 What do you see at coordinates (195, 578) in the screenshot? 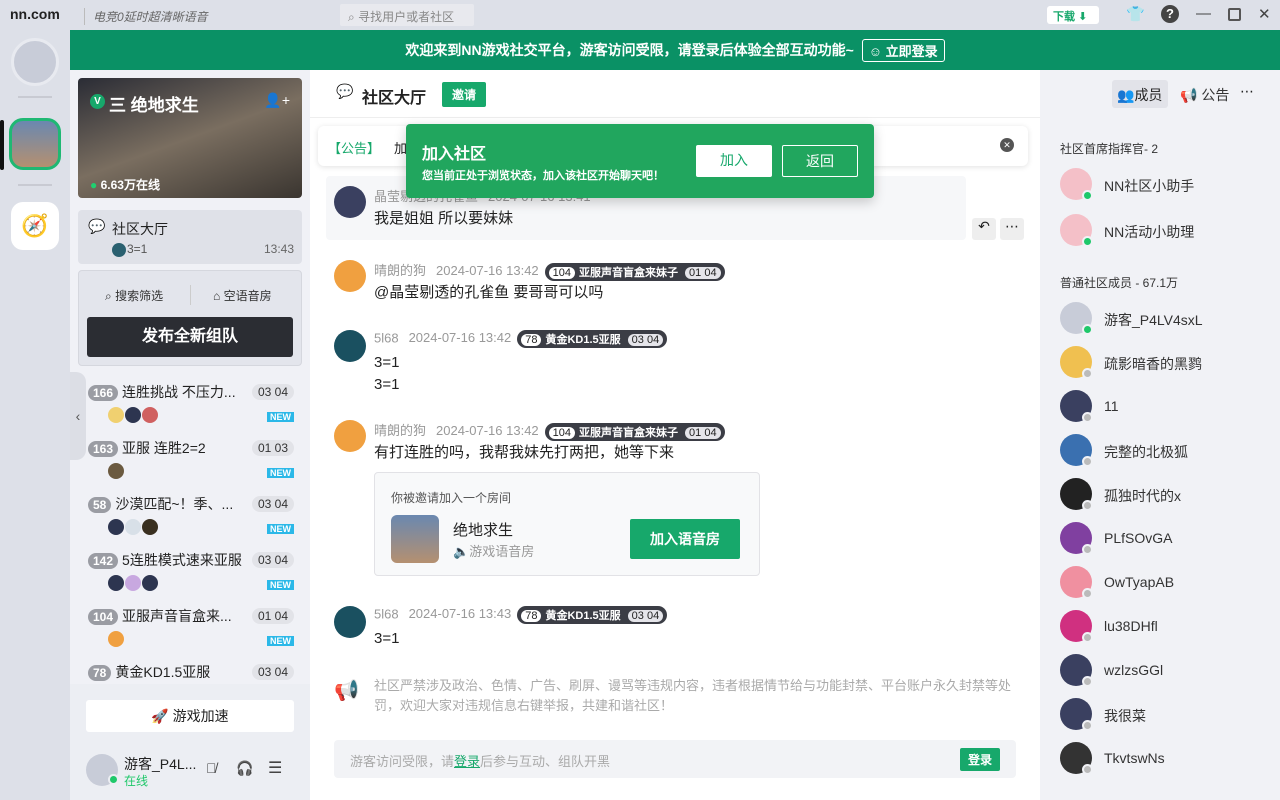
I see `room-item: 142 5连胜模式速来亚服 03 04 NEW` at bounding box center [195, 578].